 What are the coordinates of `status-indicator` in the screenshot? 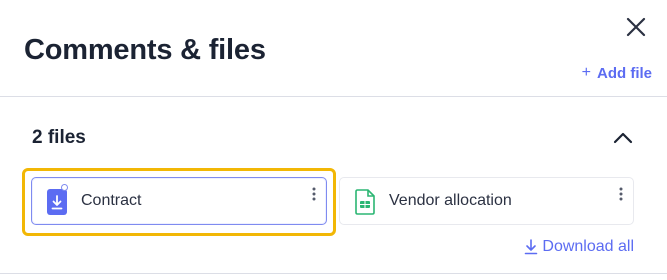 It's located at (64, 187).